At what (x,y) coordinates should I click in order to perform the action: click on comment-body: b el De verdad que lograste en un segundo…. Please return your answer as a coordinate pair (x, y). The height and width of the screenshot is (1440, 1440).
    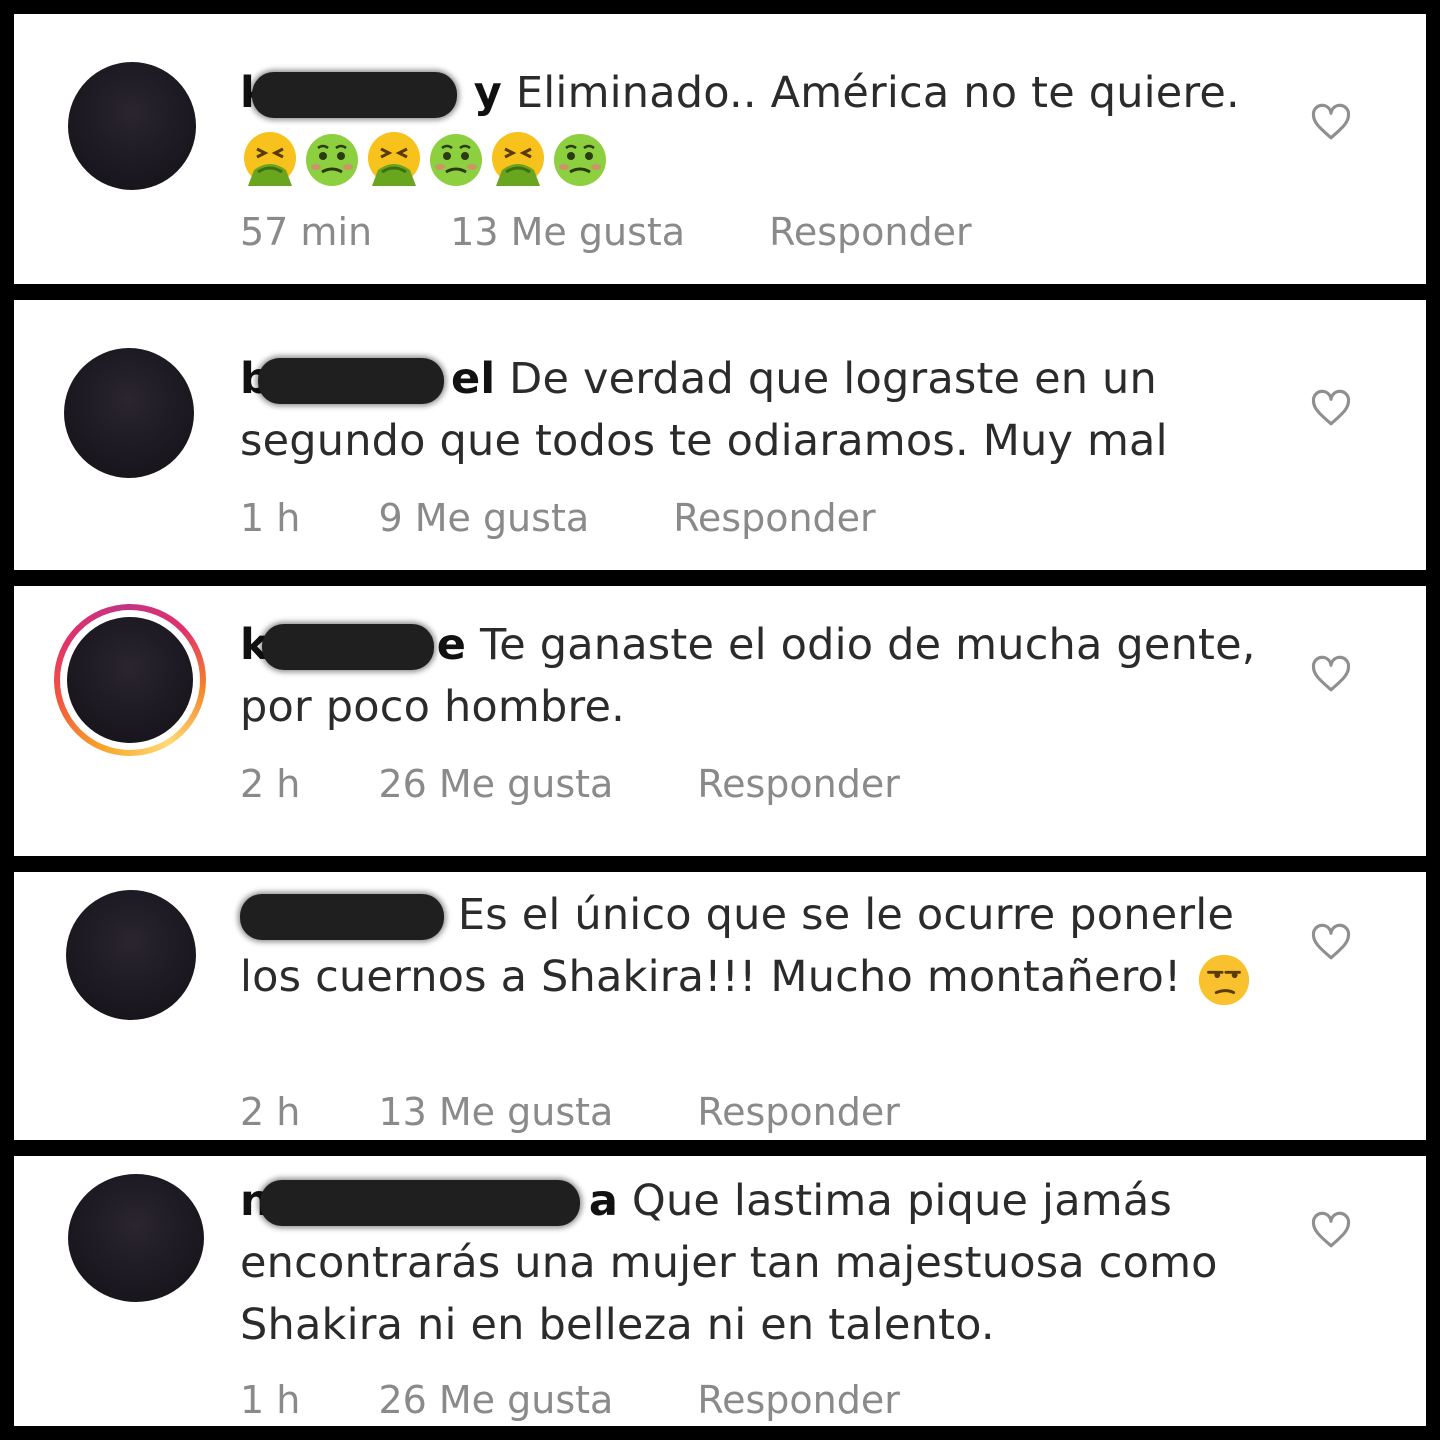
    Looking at the image, I should click on (750, 410).